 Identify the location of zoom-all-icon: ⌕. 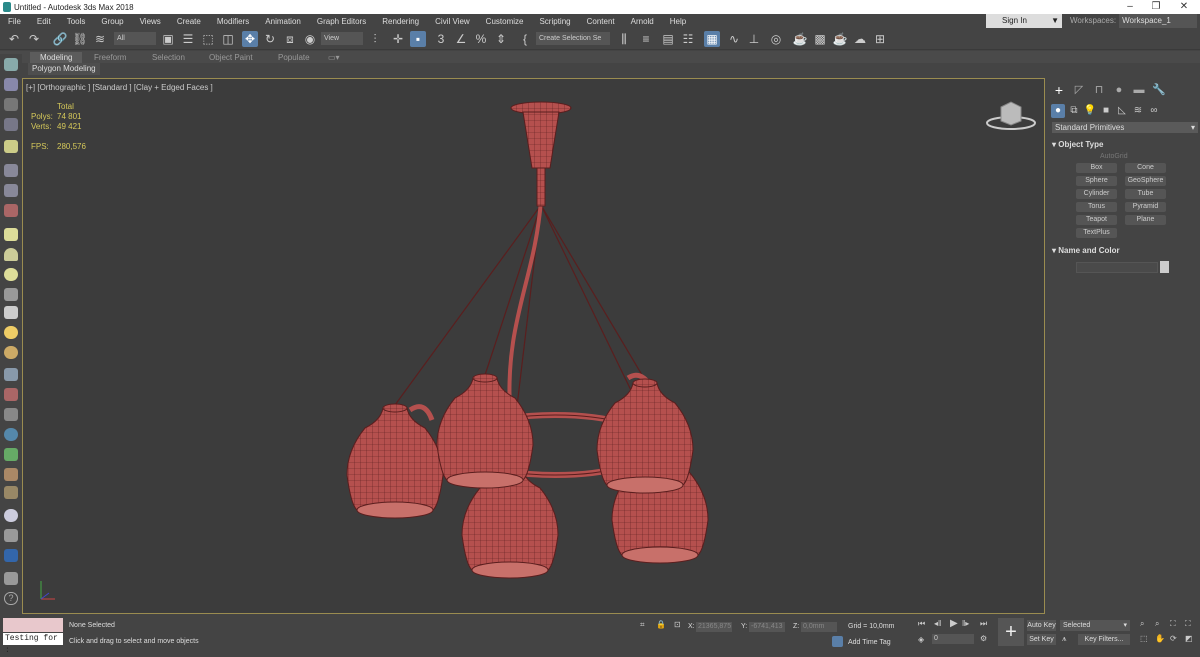
(1157, 624).